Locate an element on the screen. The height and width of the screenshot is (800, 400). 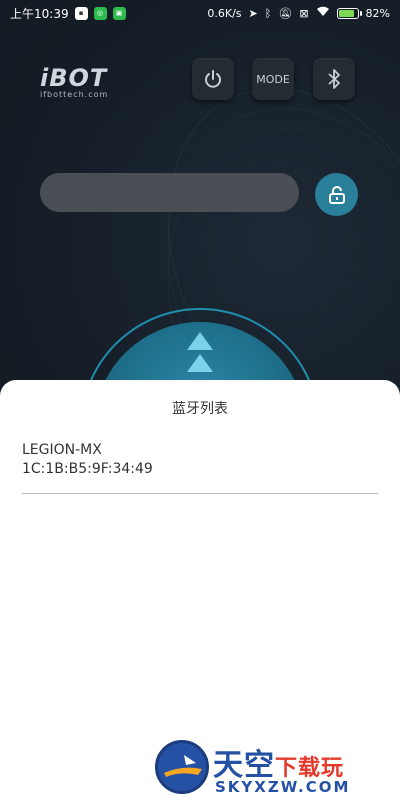
forward-arrow-icon is located at coordinates (200, 354).